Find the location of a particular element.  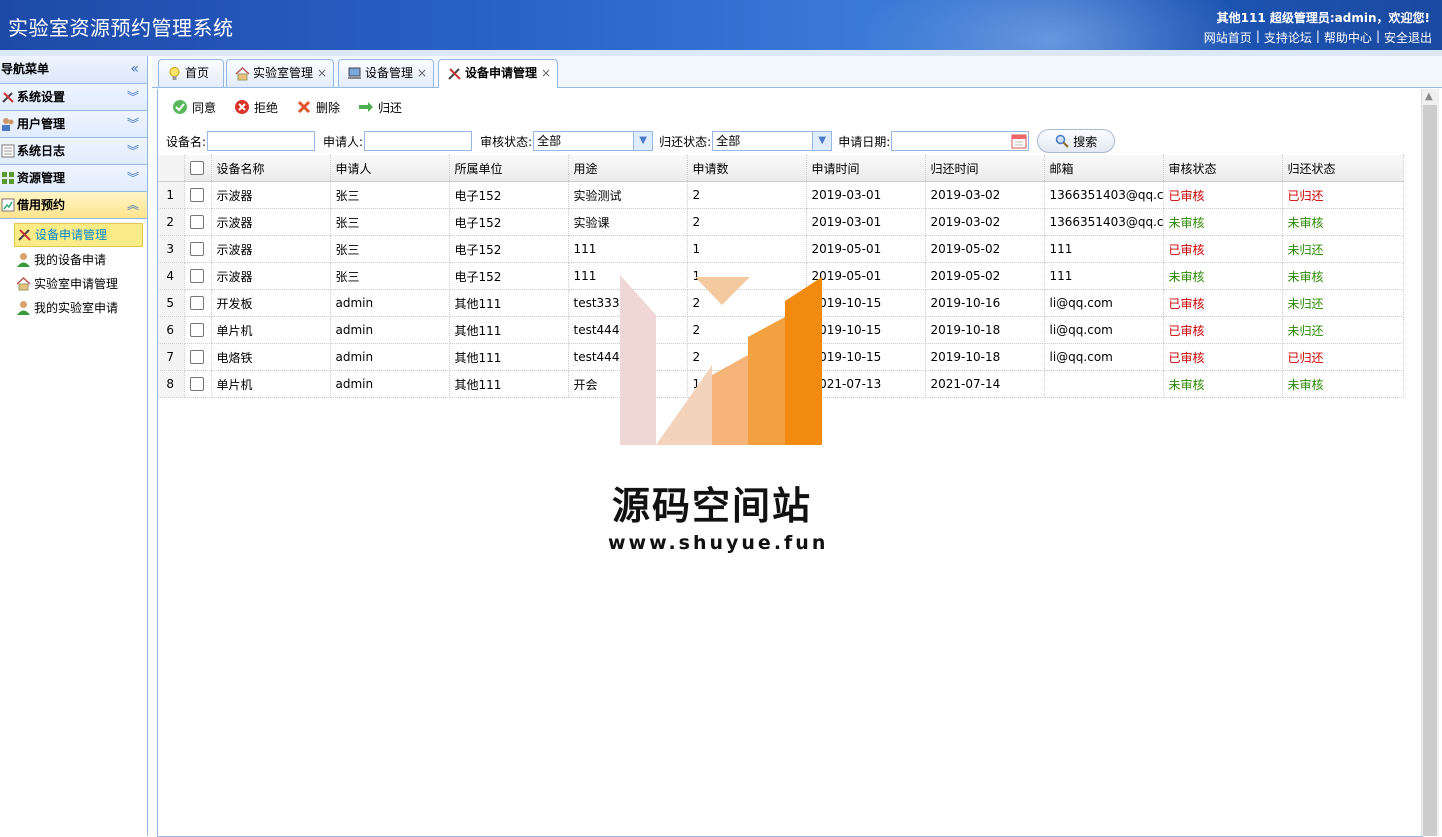

user-icon is located at coordinates (23, 260).